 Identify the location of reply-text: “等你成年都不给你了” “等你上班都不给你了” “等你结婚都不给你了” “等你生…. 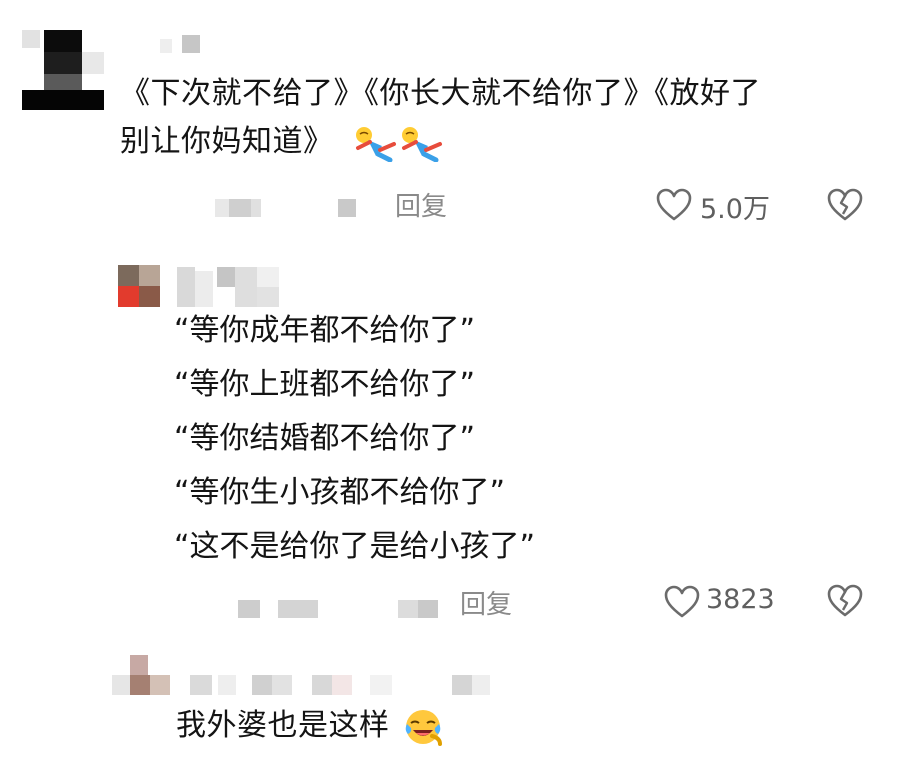
(355, 438).